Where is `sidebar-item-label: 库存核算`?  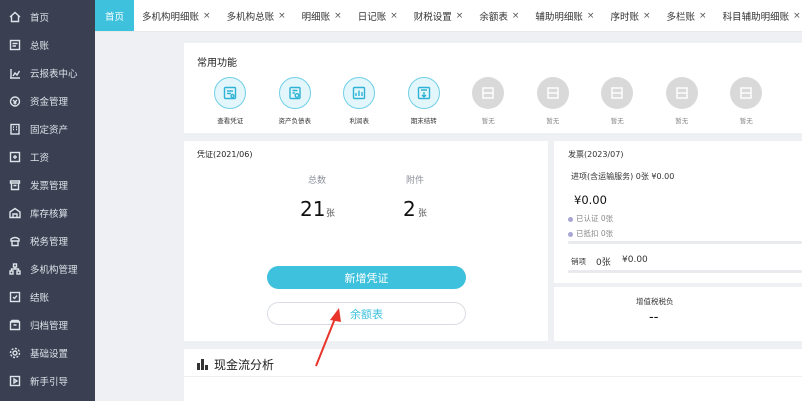
sidebar-item-label: 库存核算 is located at coordinates (49, 214).